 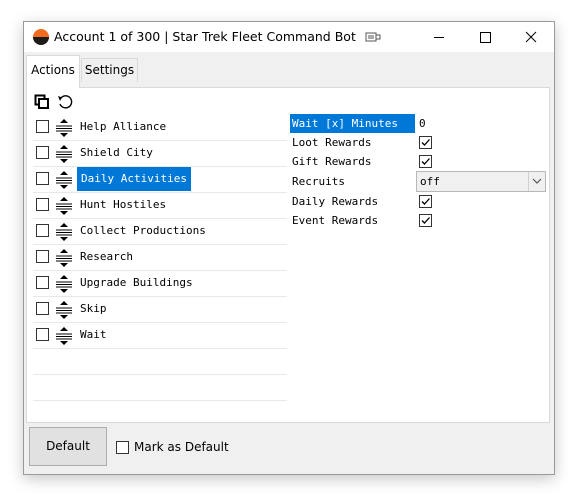 I want to click on action-row: Help Alliance, so click(x=160, y=128).